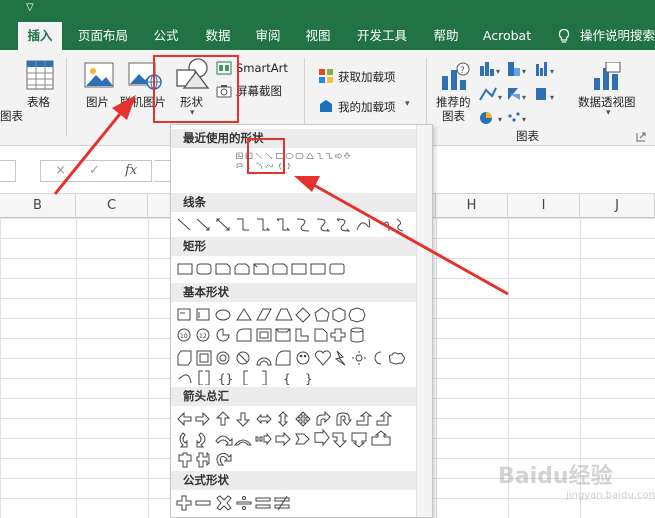  Describe the element at coordinates (407, 104) in the screenshot. I see `my-addins-dropdown-icon: ▾` at that location.